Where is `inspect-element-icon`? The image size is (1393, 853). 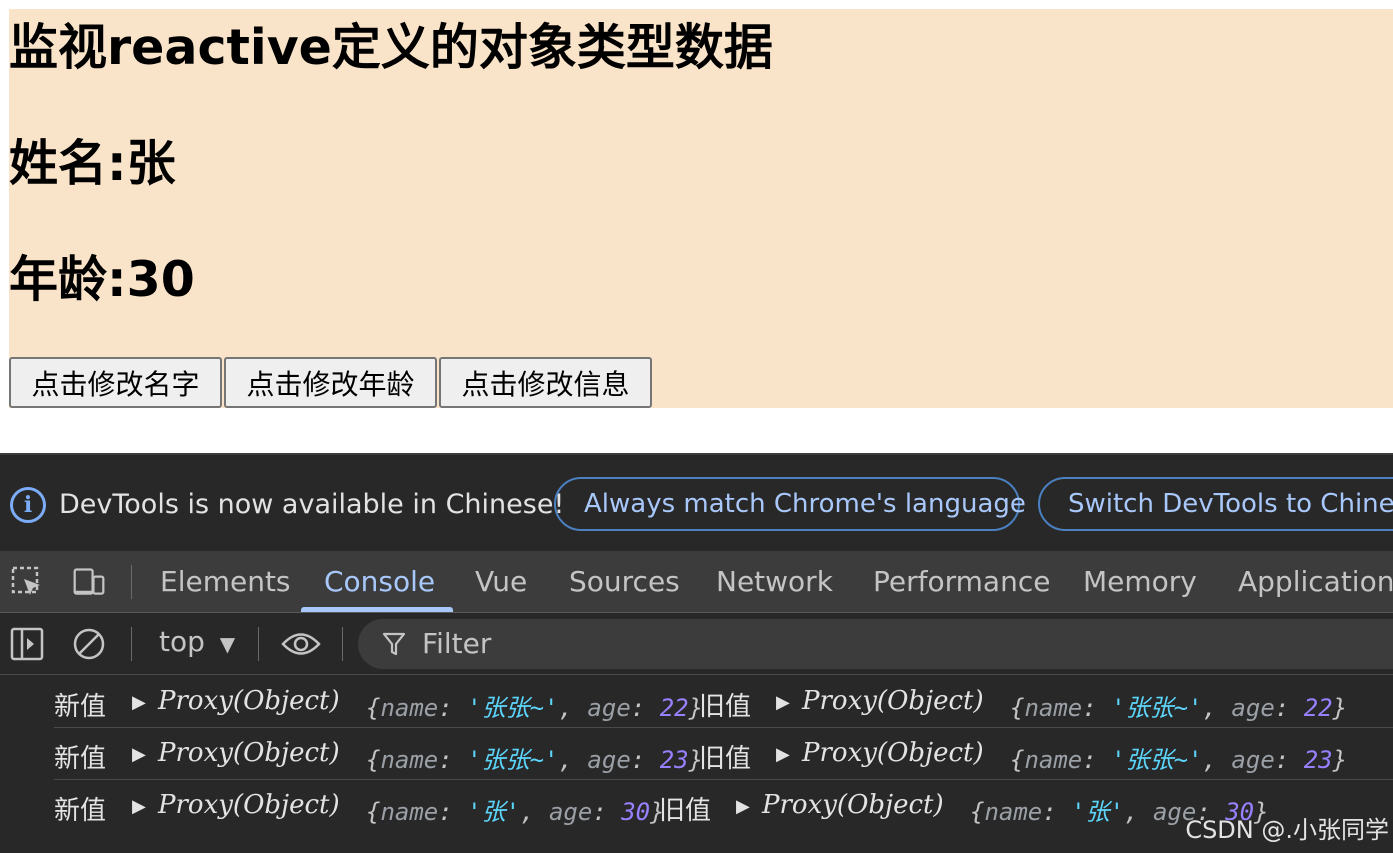
inspect-element-icon is located at coordinates (27, 582).